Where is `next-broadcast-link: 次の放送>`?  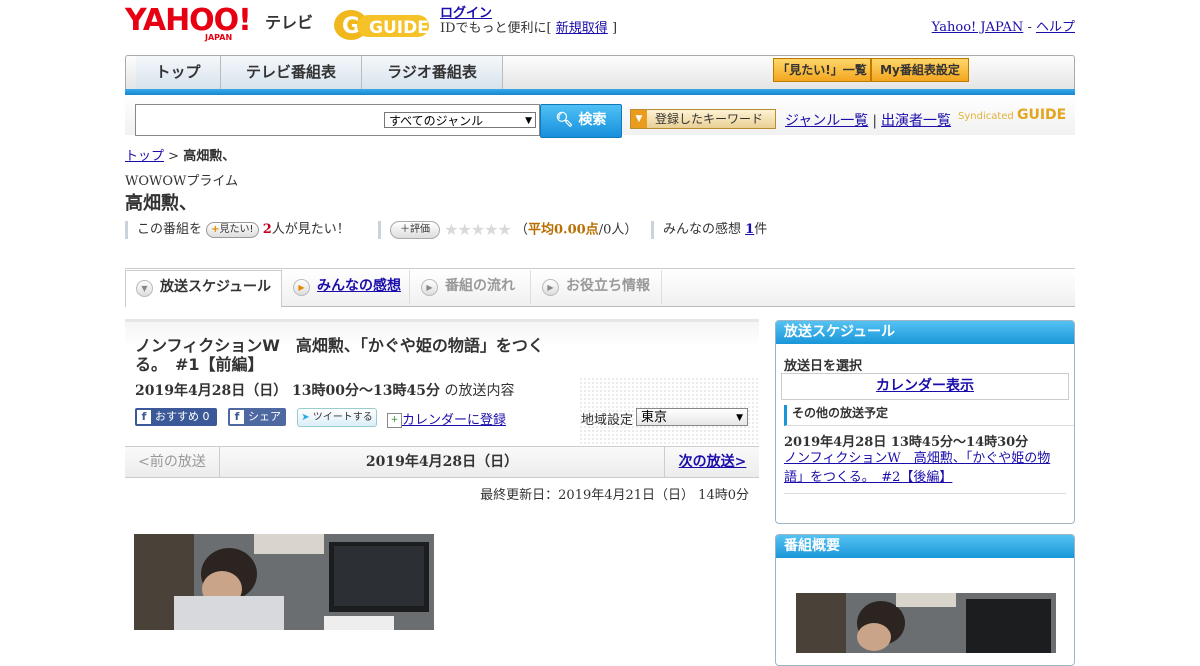
next-broadcast-link: 次の放送> is located at coordinates (712, 462).